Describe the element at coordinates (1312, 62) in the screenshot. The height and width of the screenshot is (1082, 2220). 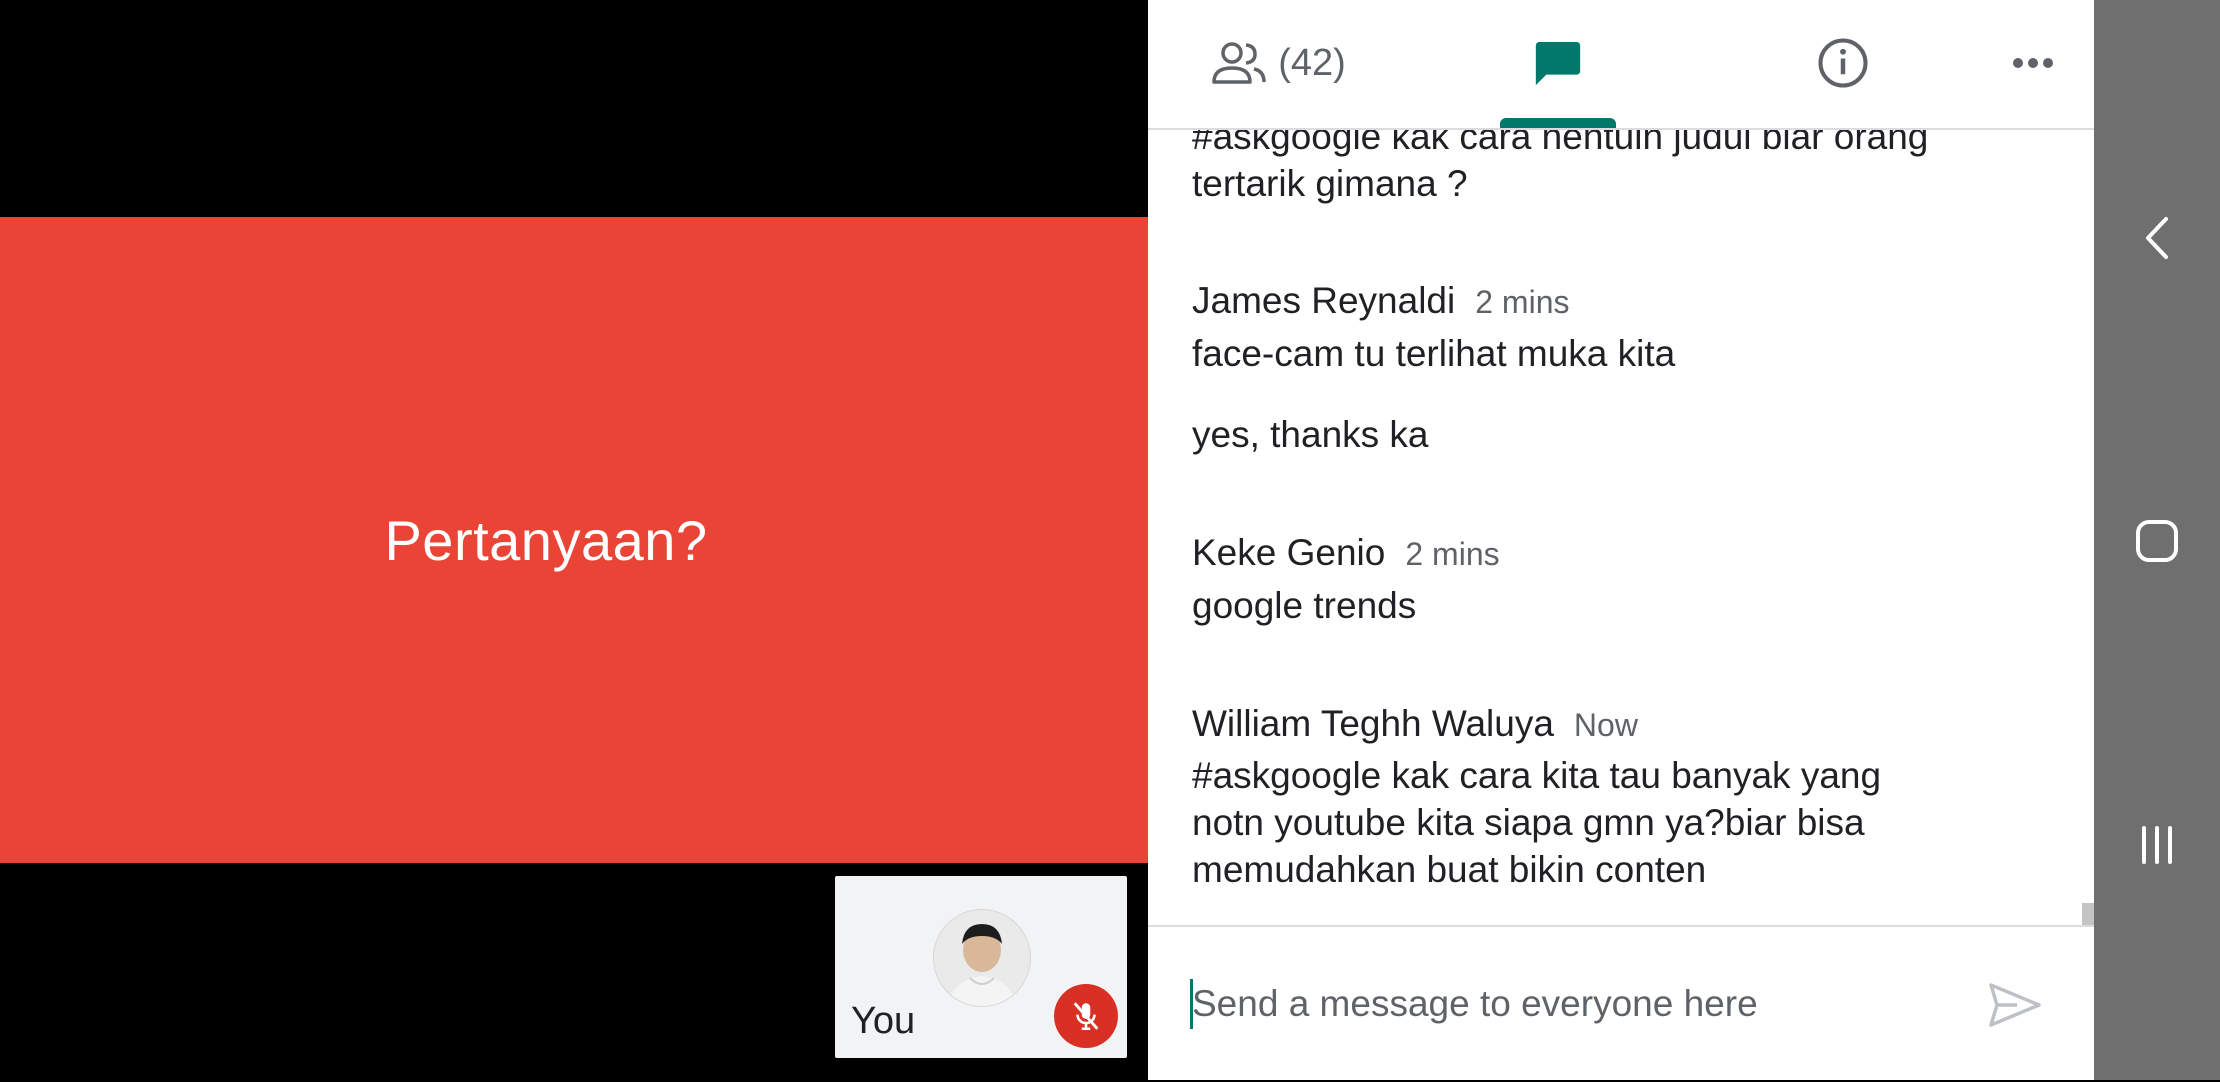
I see `participant-count: (42)` at that location.